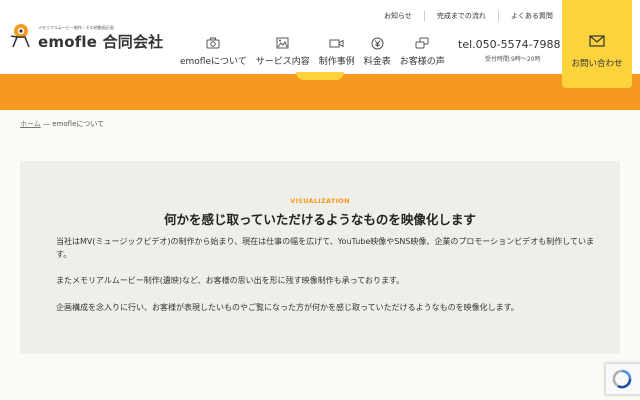 The width and height of the screenshot is (640, 400). What do you see at coordinates (320, 76) in the screenshot?
I see `hero-tab-decoration` at bounding box center [320, 76].